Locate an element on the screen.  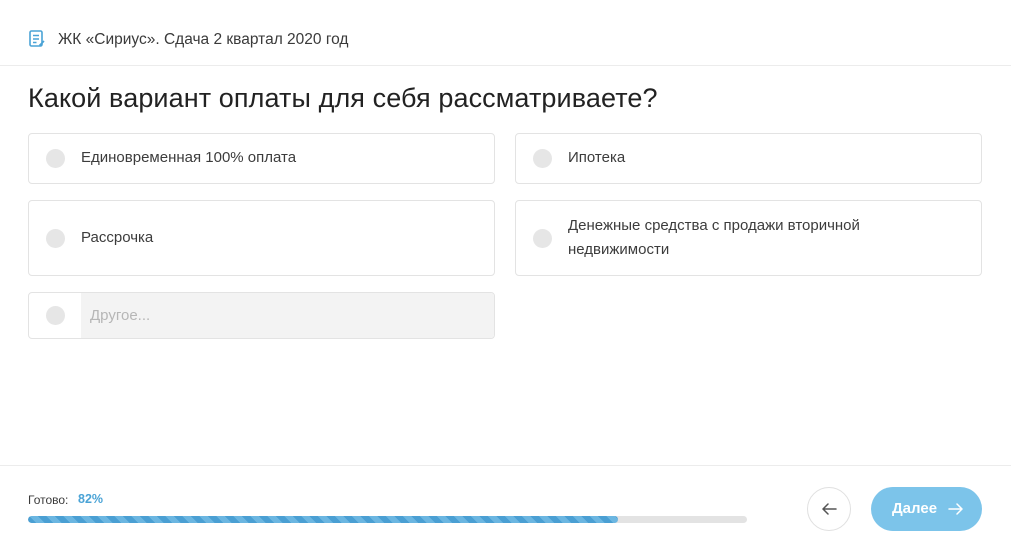
other-input is located at coordinates (287, 315).